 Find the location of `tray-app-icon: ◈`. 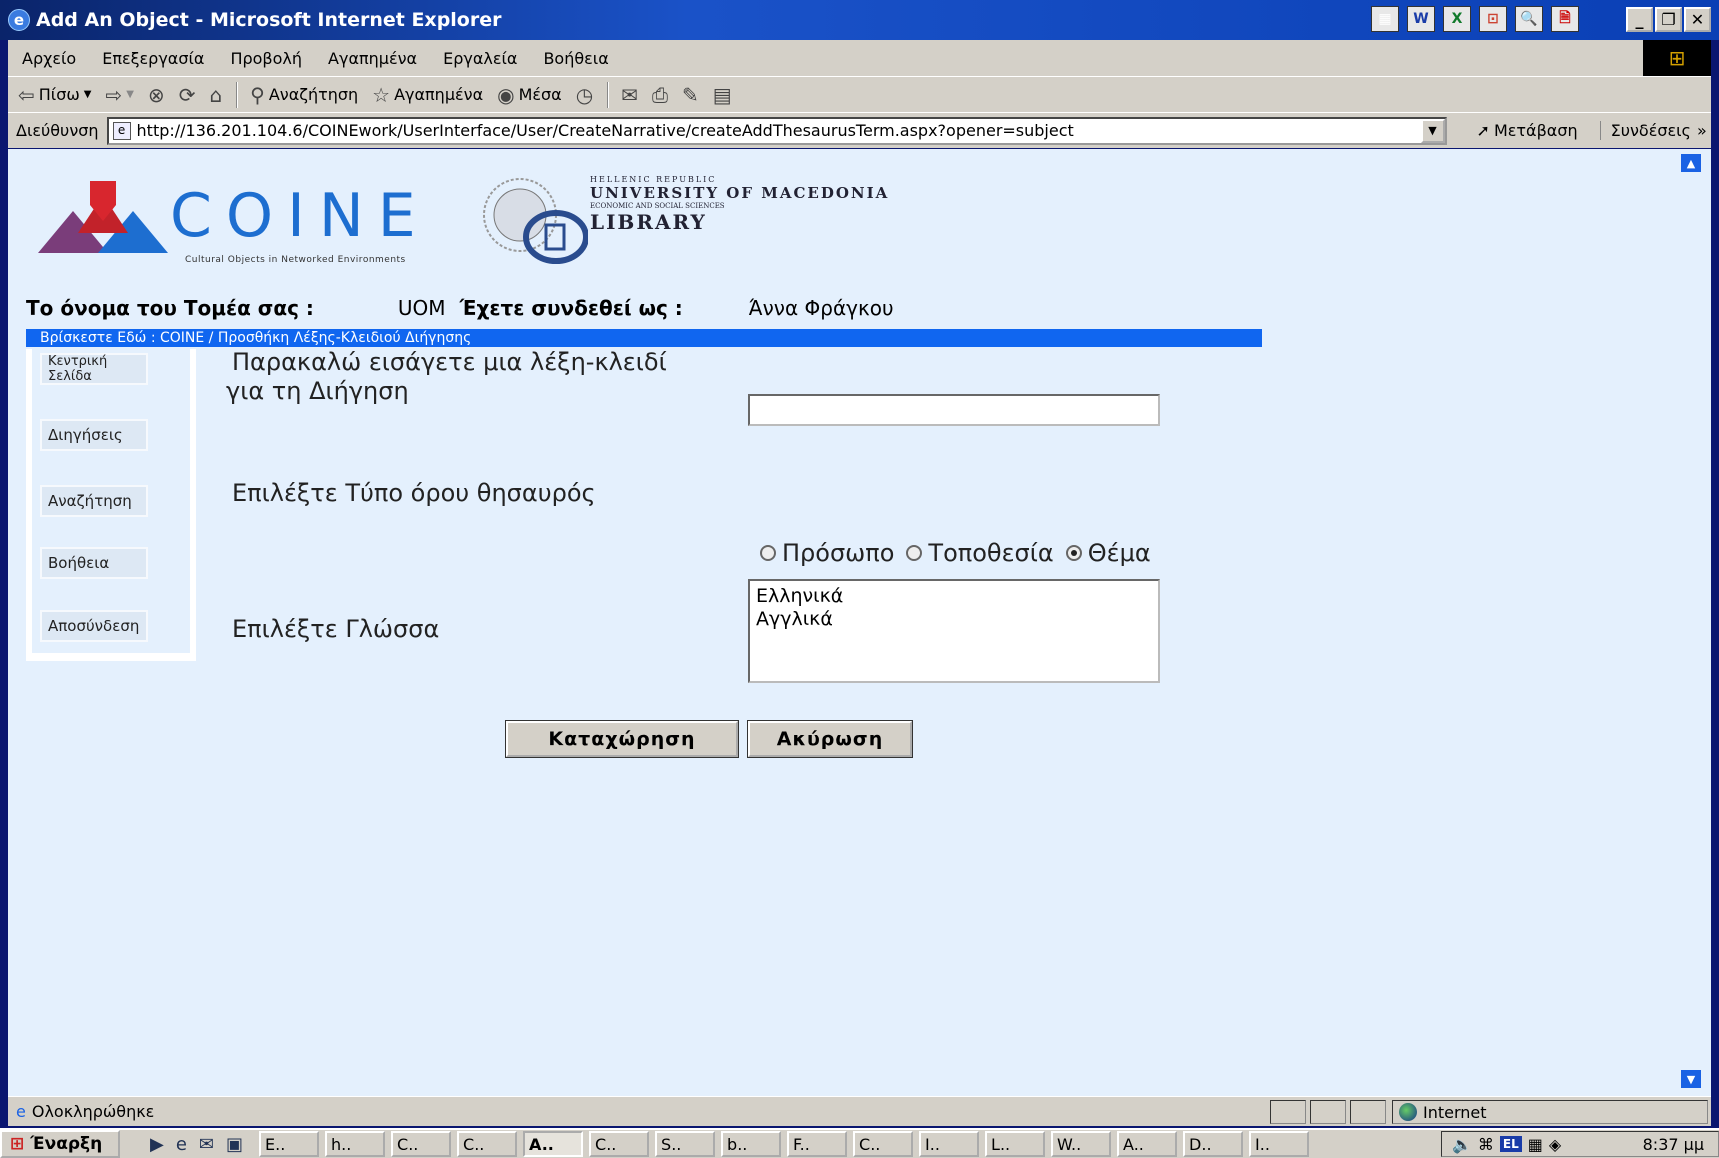

tray-app-icon: ◈ is located at coordinates (1555, 1144).